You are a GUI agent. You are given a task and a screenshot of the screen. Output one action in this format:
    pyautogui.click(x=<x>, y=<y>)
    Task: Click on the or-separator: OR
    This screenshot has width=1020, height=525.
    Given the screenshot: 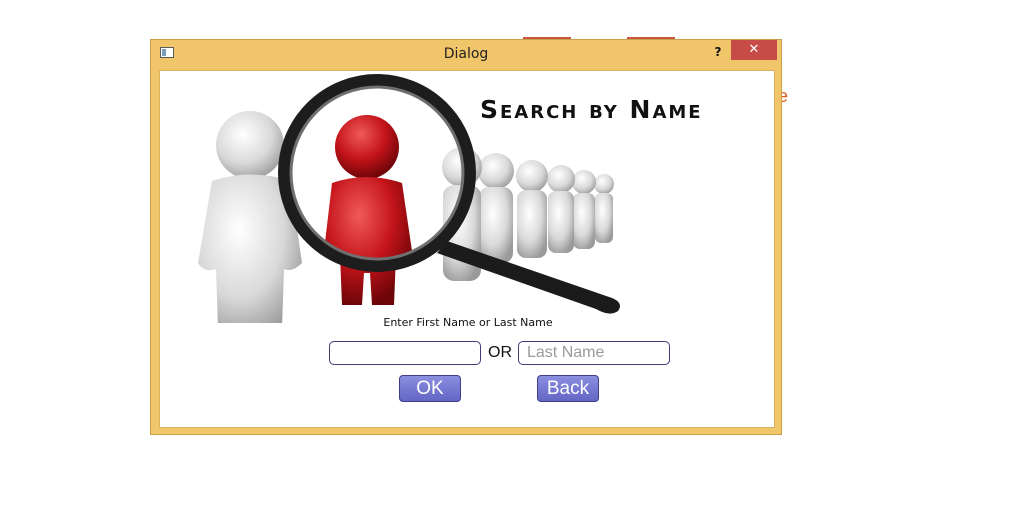 What is the action you would take?
    pyautogui.click(x=500, y=352)
    